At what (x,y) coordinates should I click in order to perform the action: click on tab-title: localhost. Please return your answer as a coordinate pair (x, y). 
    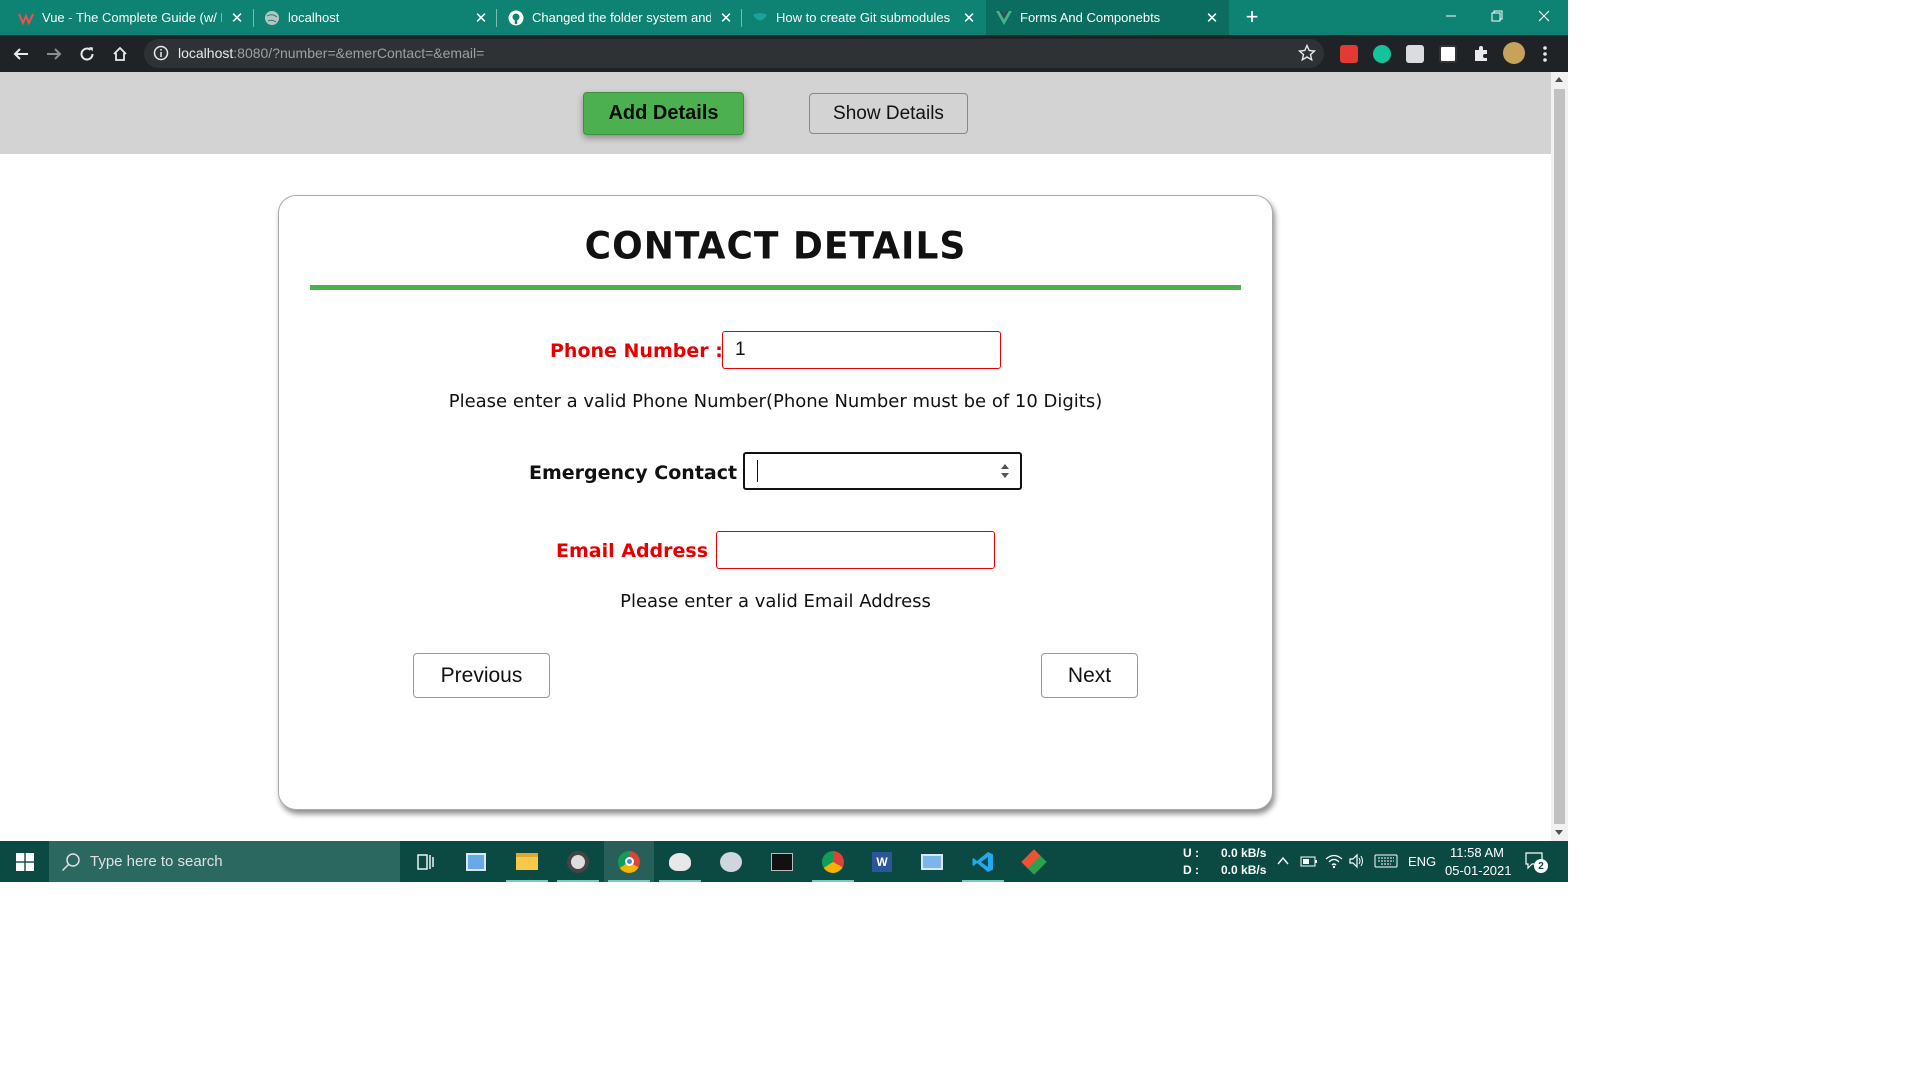
    Looking at the image, I should click on (314, 17).